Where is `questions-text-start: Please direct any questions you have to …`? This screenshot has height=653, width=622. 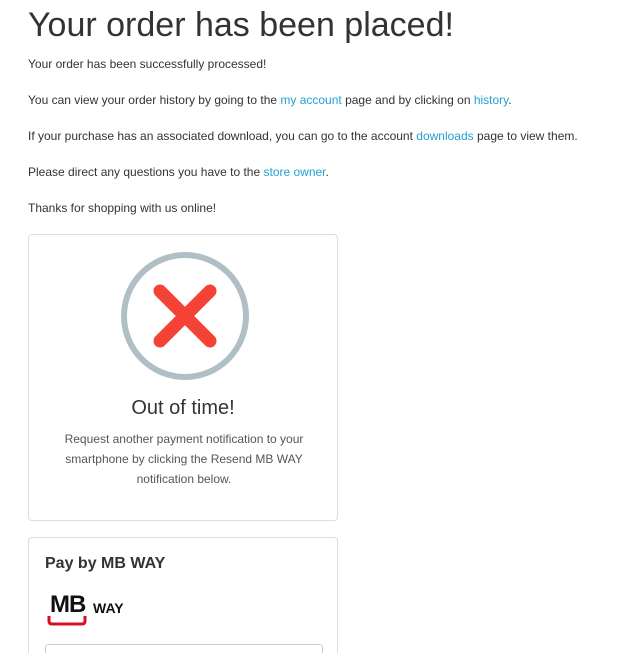
questions-text-start: Please direct any questions you have to … is located at coordinates (146, 172).